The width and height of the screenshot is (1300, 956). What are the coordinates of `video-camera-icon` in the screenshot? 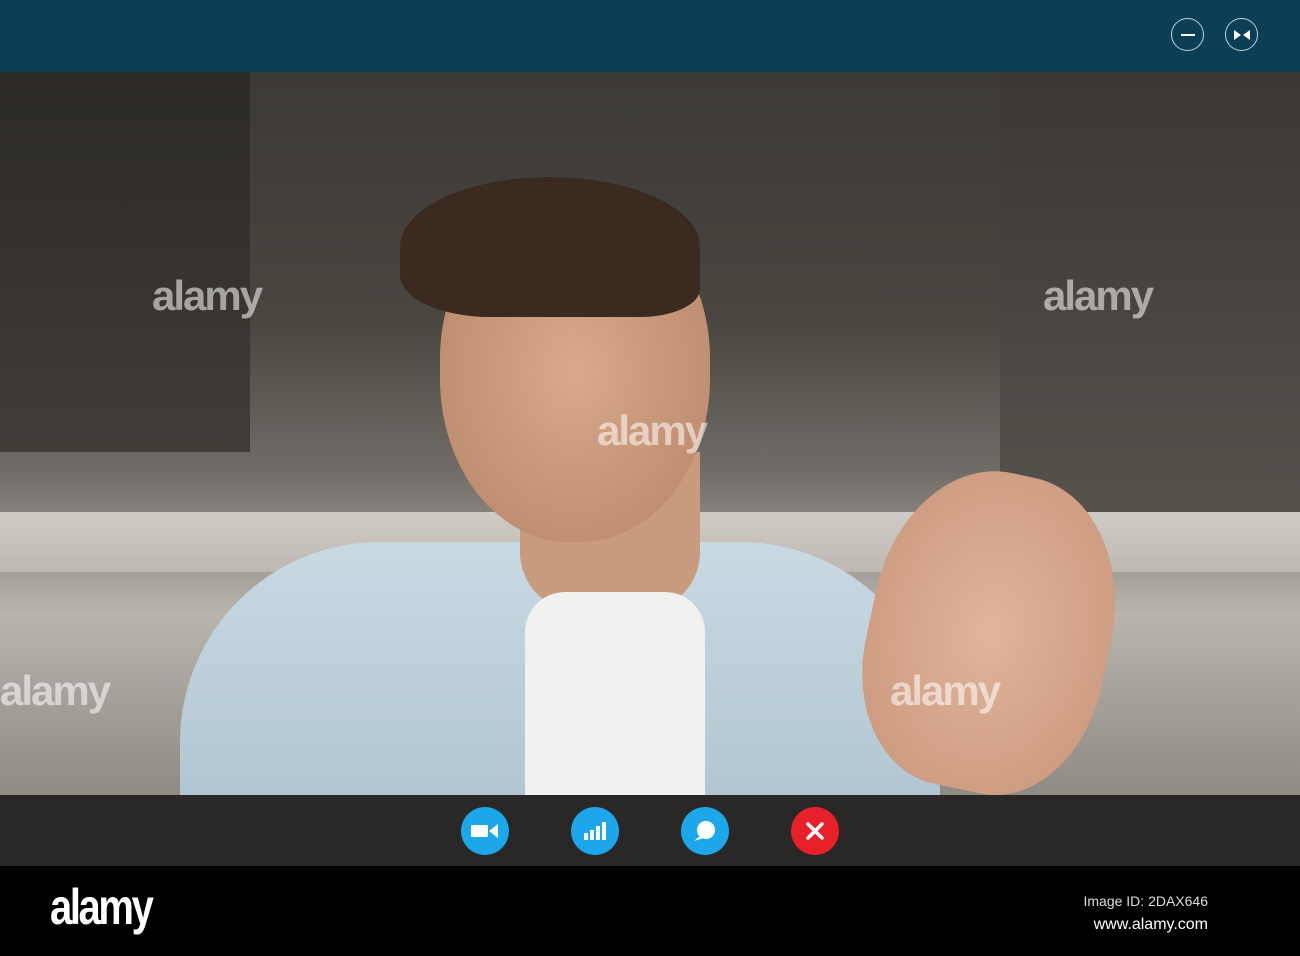 It's located at (484, 831).